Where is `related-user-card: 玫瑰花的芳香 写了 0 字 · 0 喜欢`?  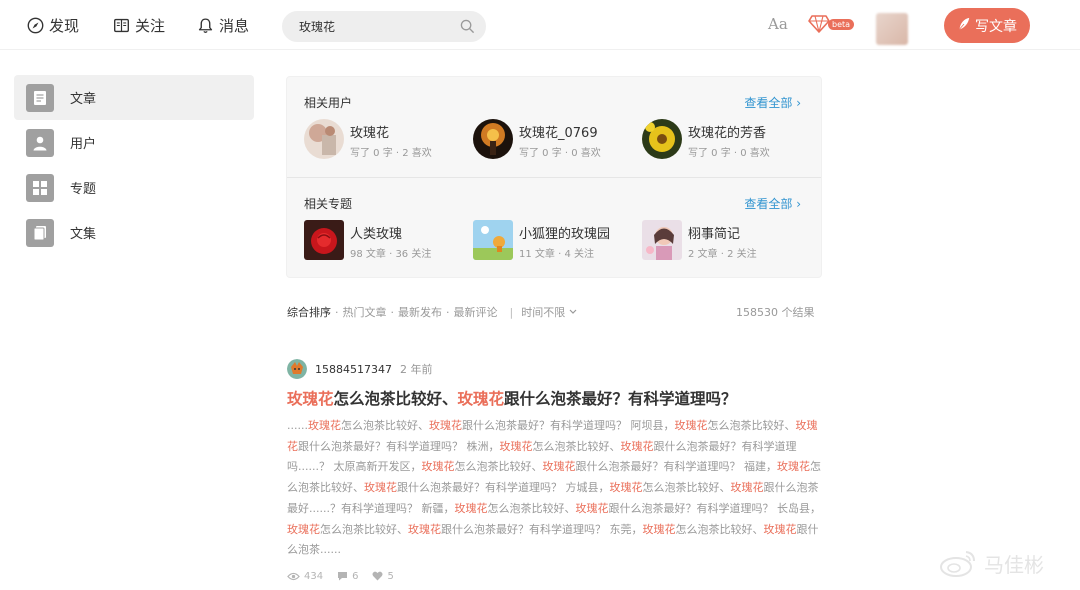 related-user-card: 玫瑰花的芳香 写了 0 字 · 0 喜欢 is located at coordinates (727, 140).